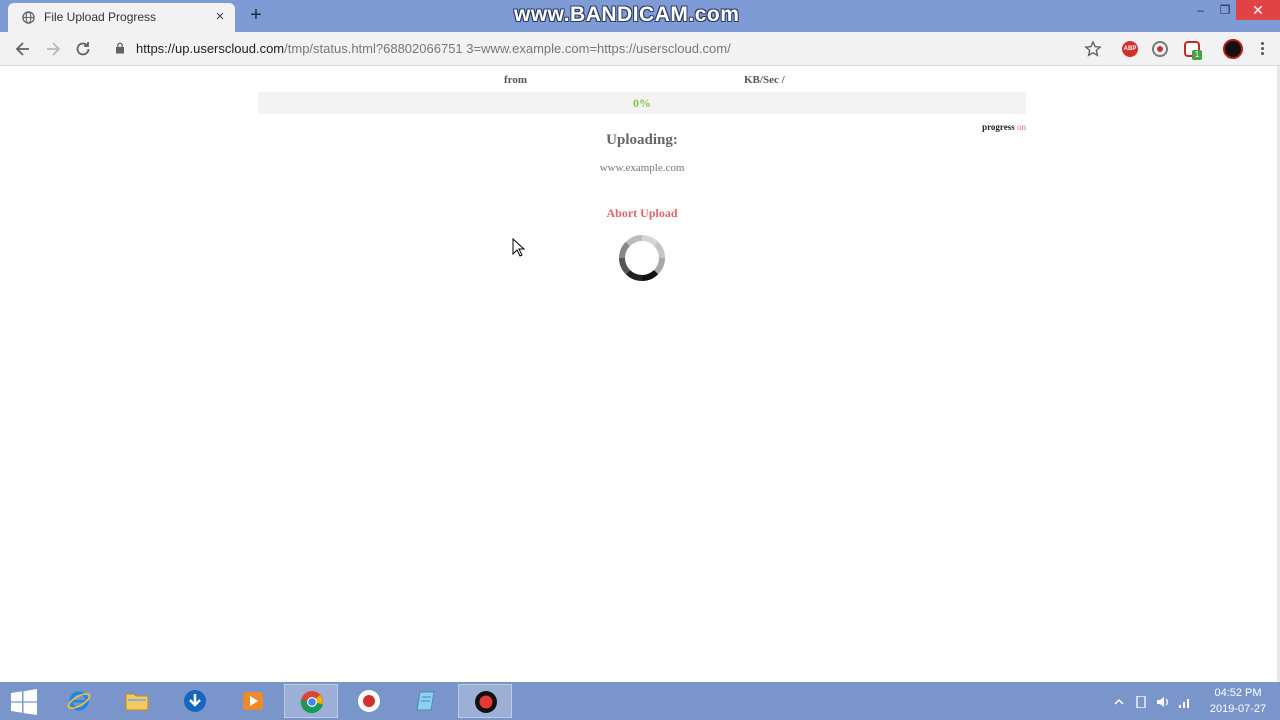 The height and width of the screenshot is (720, 1280). Describe the element at coordinates (28, 17) in the screenshot. I see `globe-icon` at that location.